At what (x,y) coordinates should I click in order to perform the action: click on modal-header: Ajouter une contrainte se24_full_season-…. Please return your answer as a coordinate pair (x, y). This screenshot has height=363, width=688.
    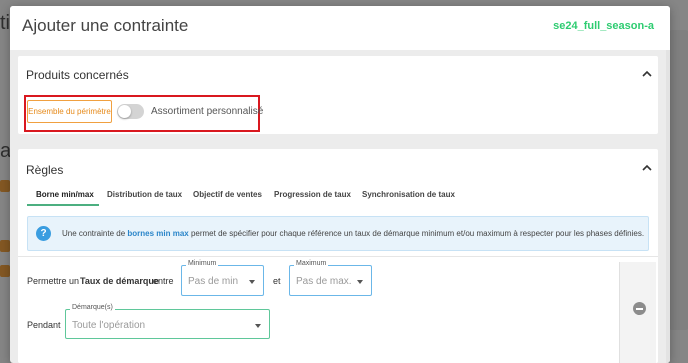
    Looking at the image, I should click on (340, 28).